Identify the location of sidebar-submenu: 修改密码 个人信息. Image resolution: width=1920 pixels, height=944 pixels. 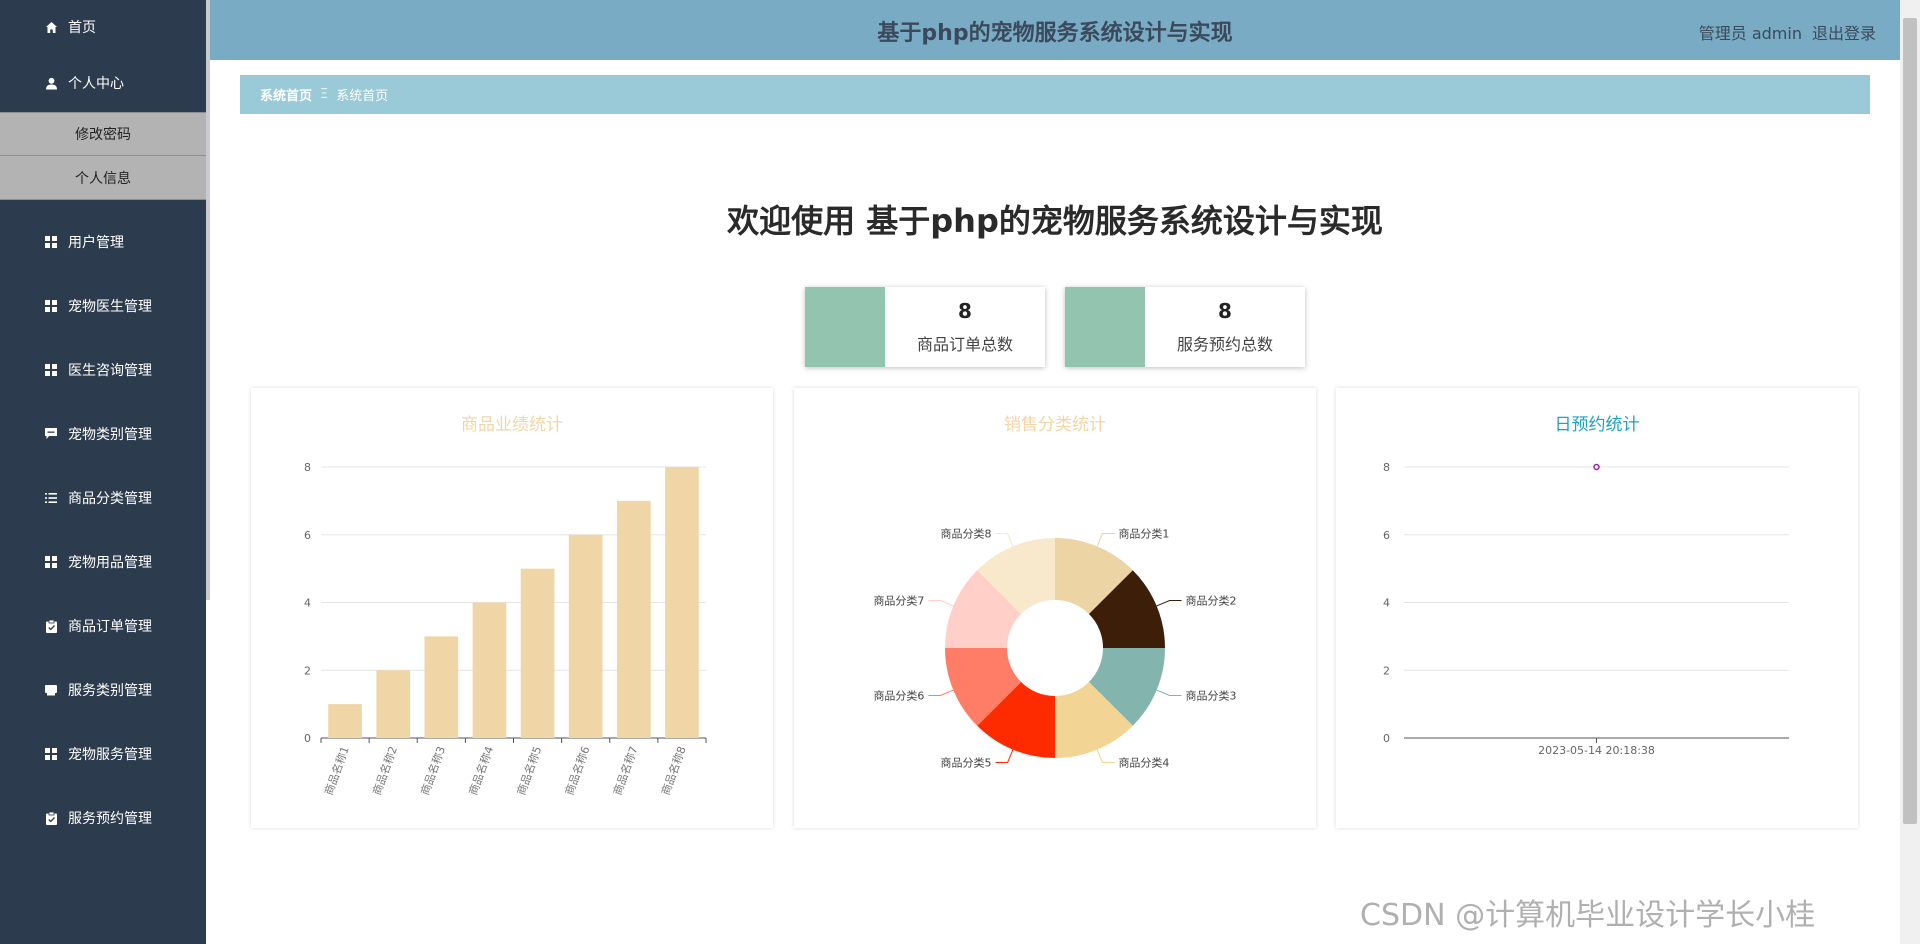
(103, 156).